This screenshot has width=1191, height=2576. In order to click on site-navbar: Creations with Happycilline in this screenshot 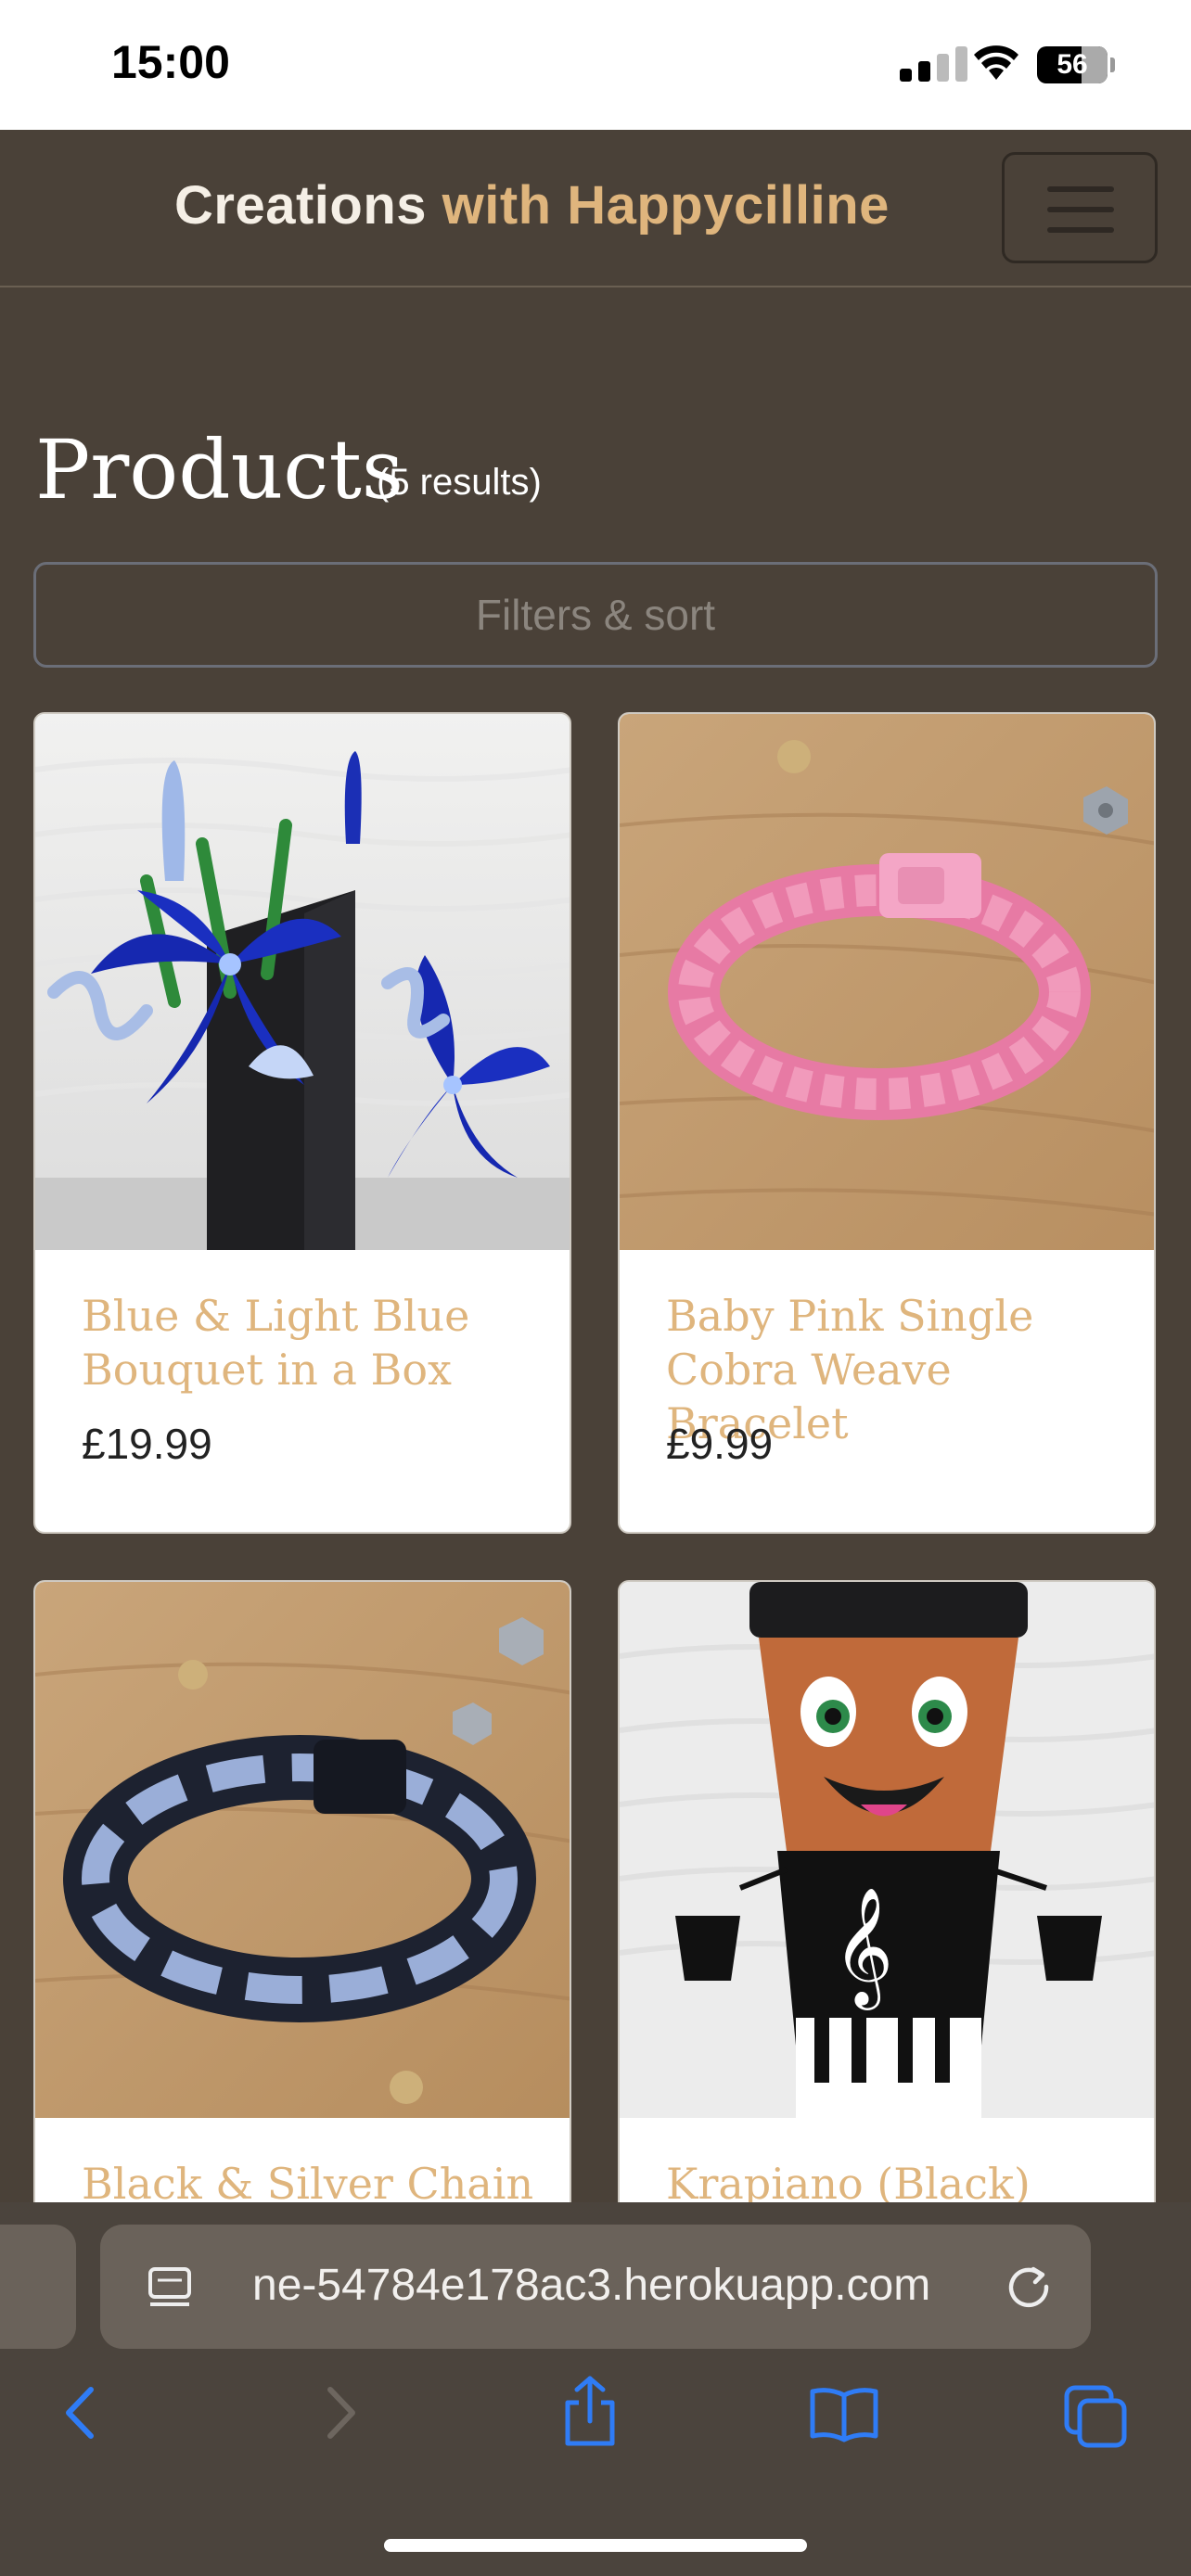, I will do `click(595, 208)`.